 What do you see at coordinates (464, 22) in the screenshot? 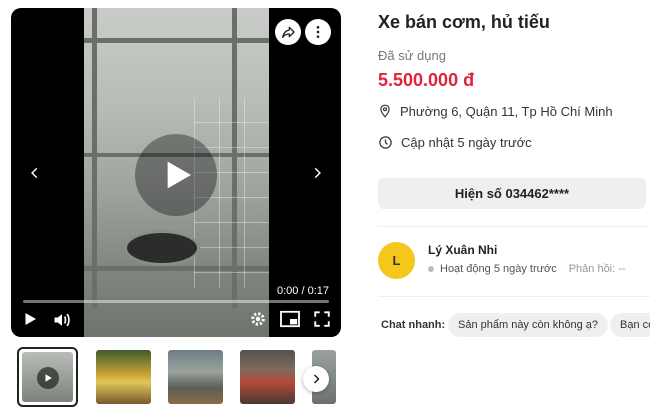
I see `listing-title: Xe bán cơm, hủ tiếu` at bounding box center [464, 22].